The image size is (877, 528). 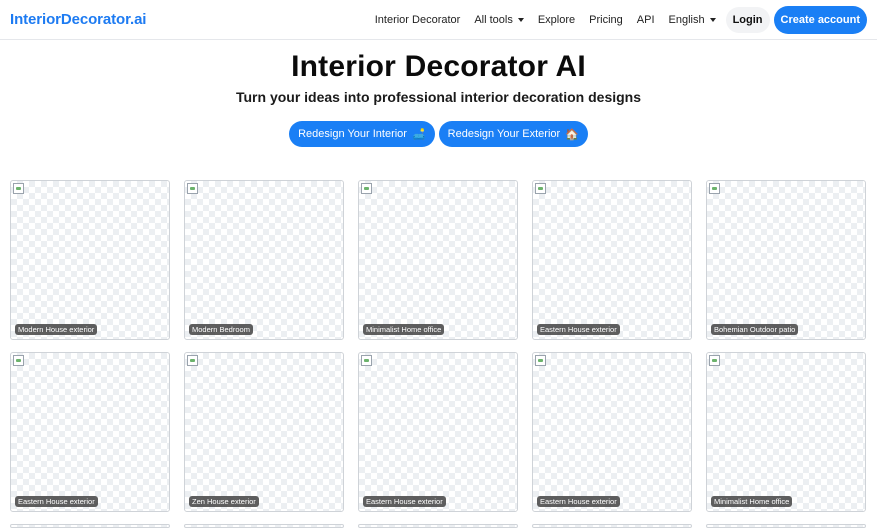 I want to click on redesign-exterior-button: Redesign Your Exterior 🏠, so click(x=513, y=134).